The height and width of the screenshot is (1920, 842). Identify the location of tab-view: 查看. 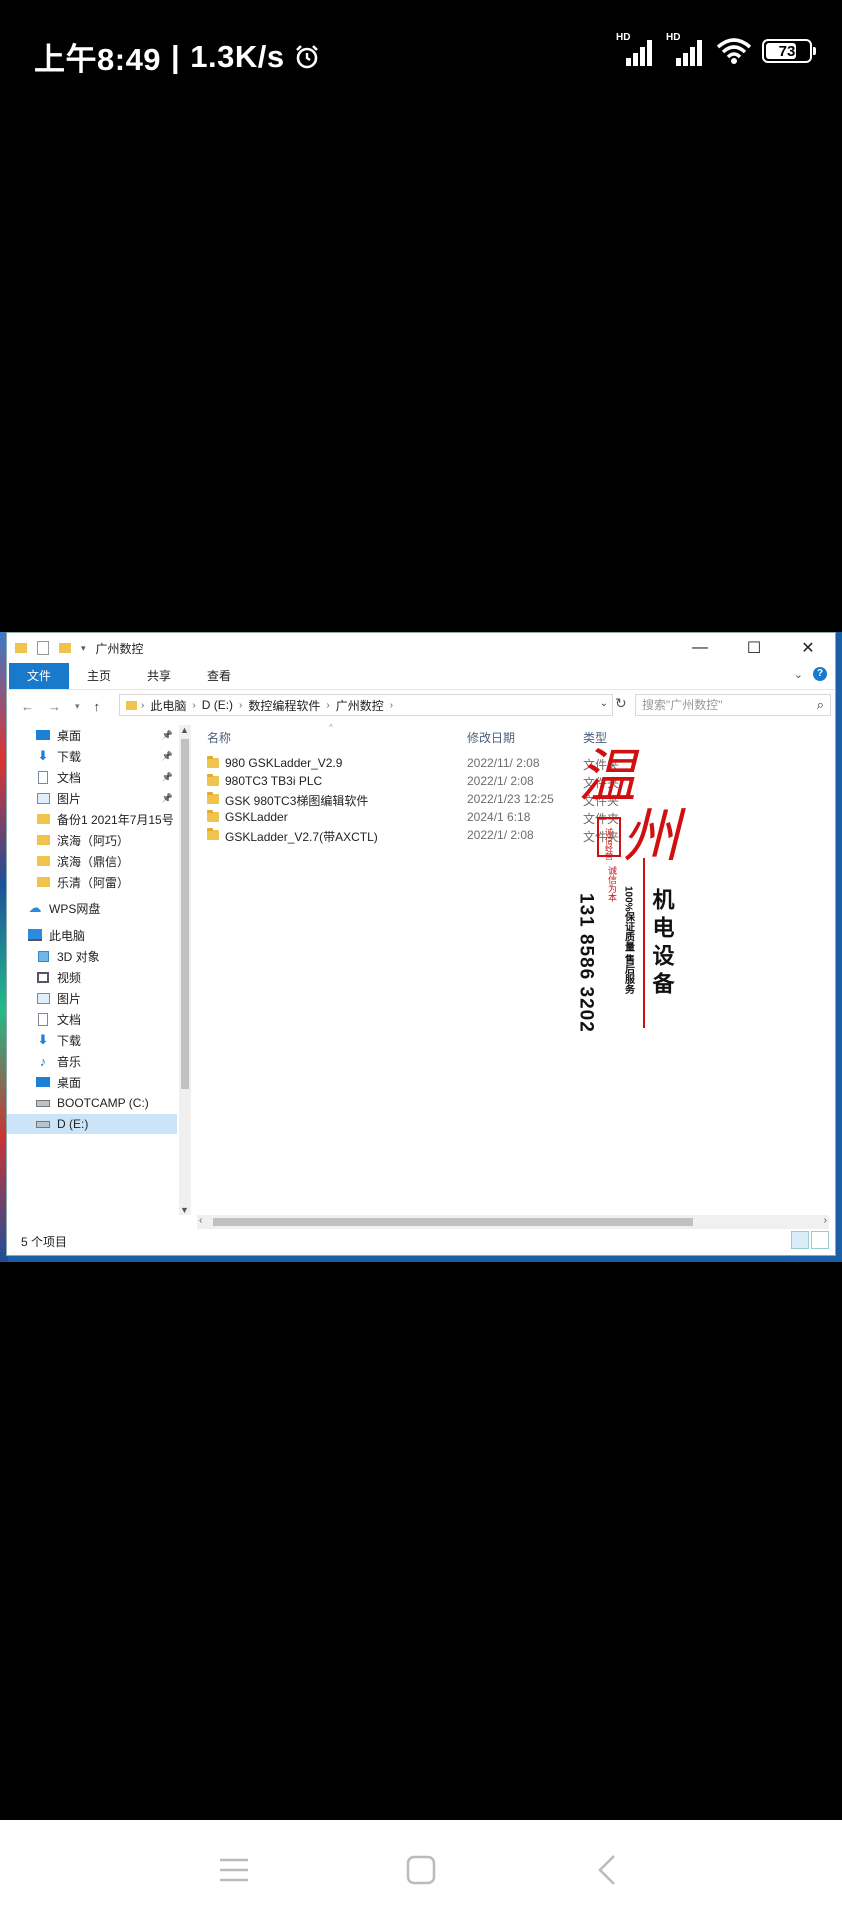
(219, 676).